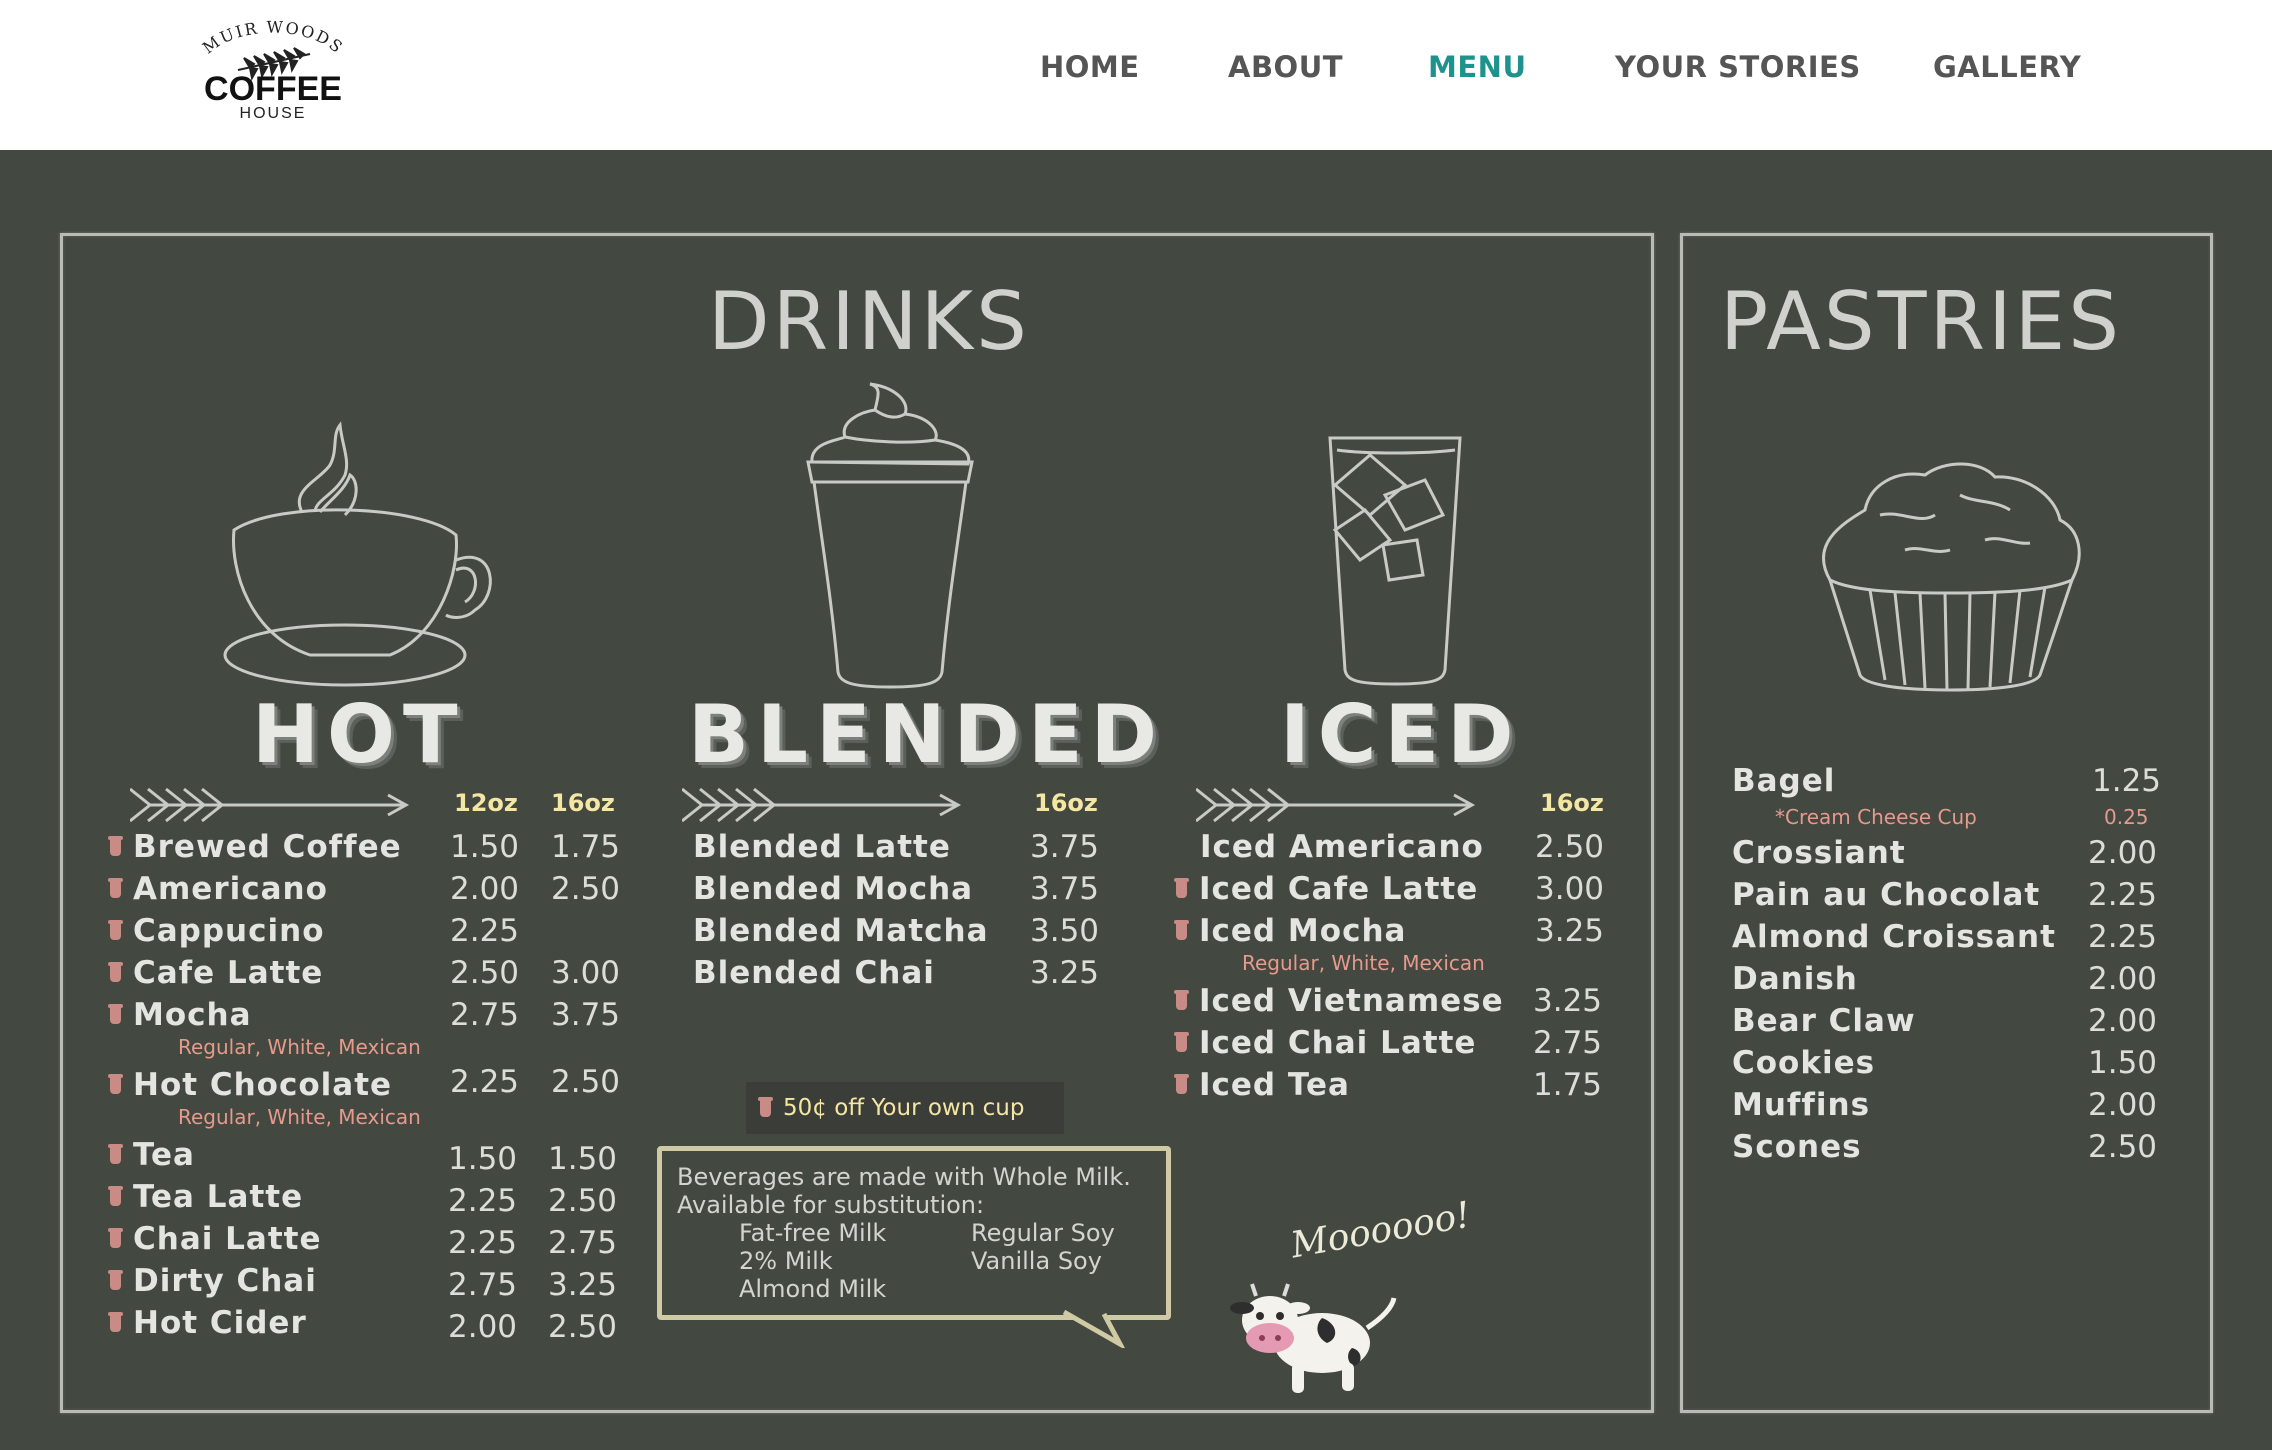 The image size is (2272, 1450). Describe the element at coordinates (1090, 67) in the screenshot. I see `nav-home: HOME` at that location.